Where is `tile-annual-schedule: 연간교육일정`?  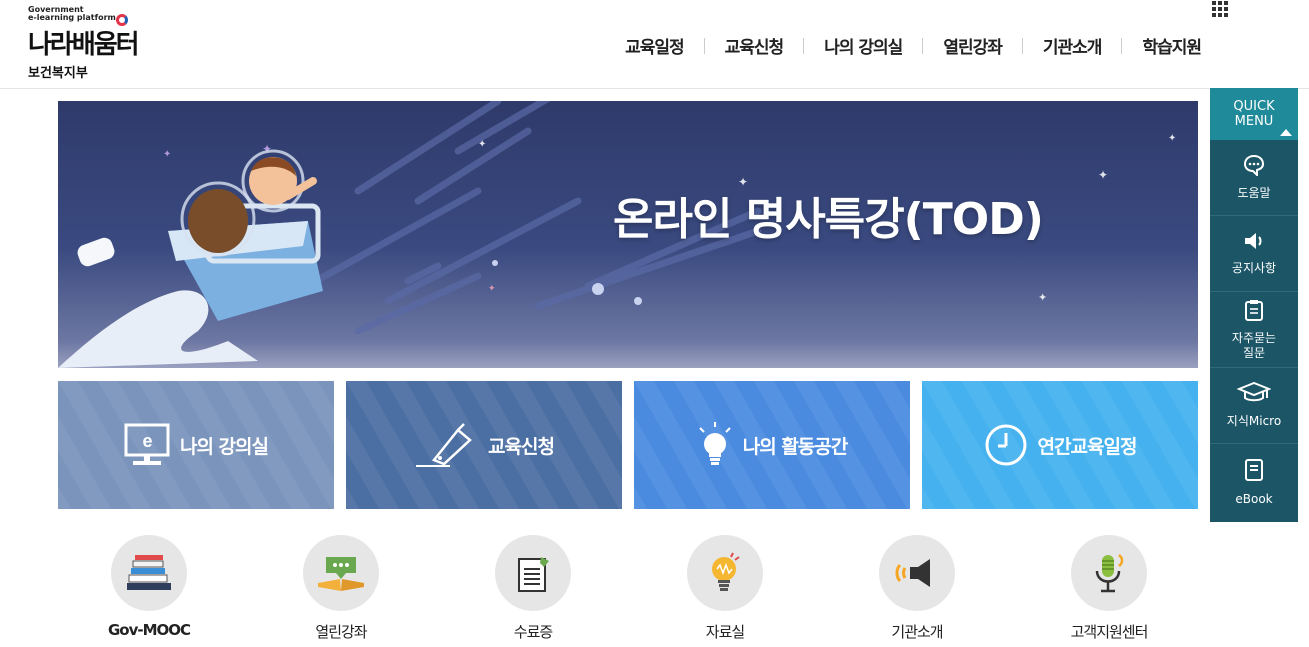
tile-annual-schedule: 연간교육일정 is located at coordinates (1060, 445).